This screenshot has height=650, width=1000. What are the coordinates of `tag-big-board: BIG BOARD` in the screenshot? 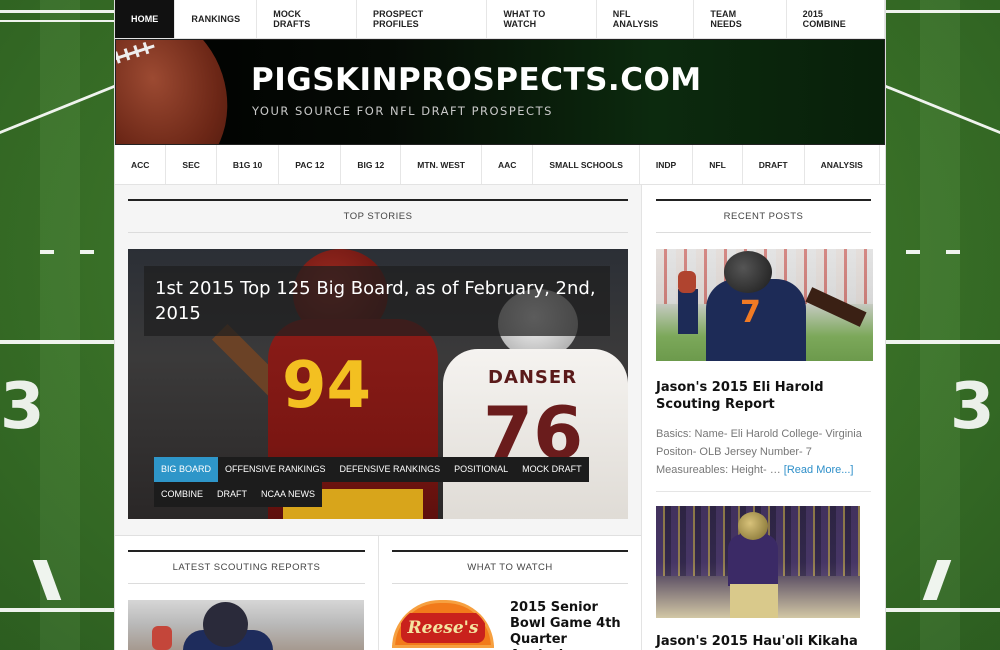 It's located at (186, 469).